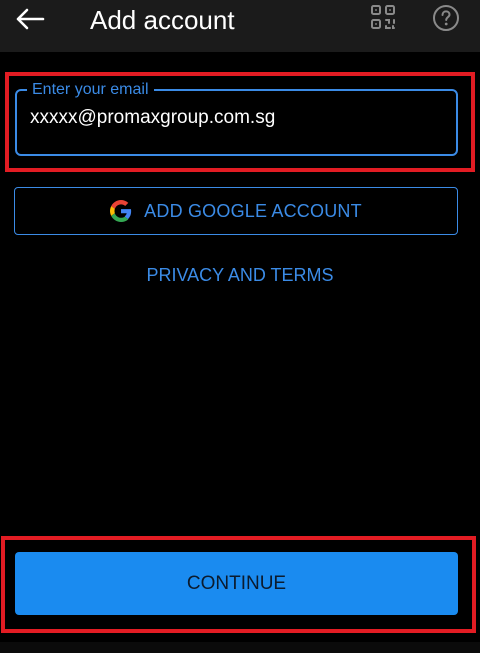 The image size is (480, 653). I want to click on help-circle-icon, so click(446, 20).